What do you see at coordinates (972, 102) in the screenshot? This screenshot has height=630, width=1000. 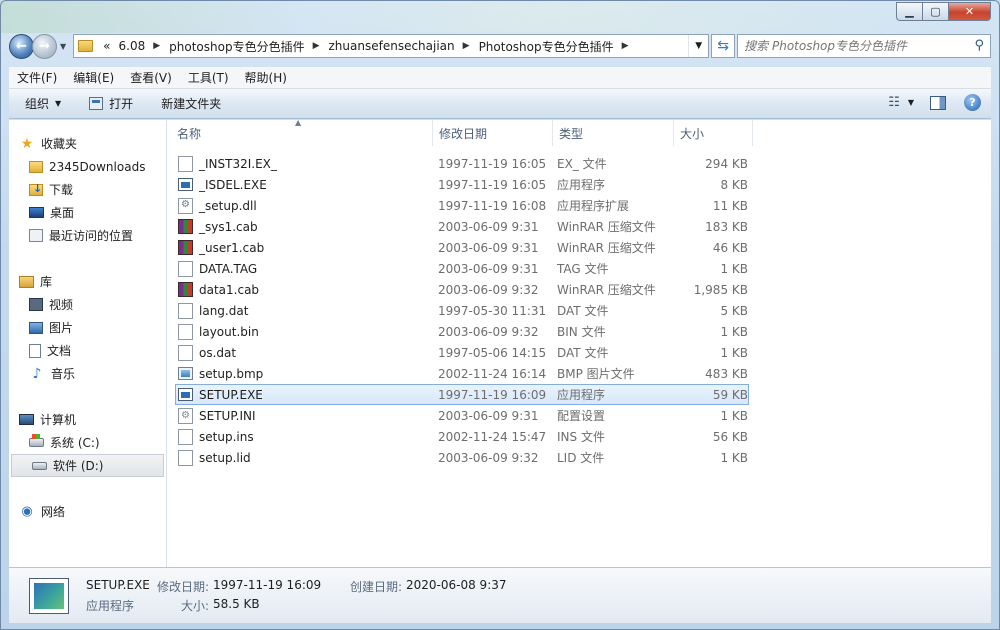 I see `help-icon: ?` at bounding box center [972, 102].